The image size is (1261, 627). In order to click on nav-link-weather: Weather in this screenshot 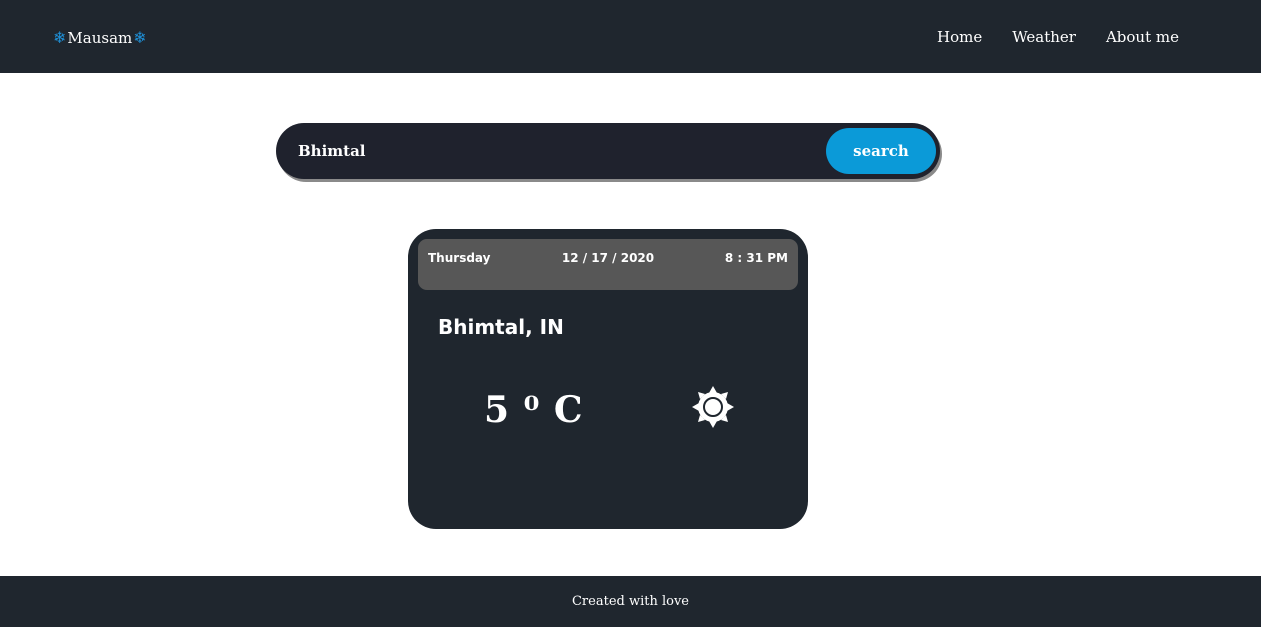, I will do `click(1044, 37)`.